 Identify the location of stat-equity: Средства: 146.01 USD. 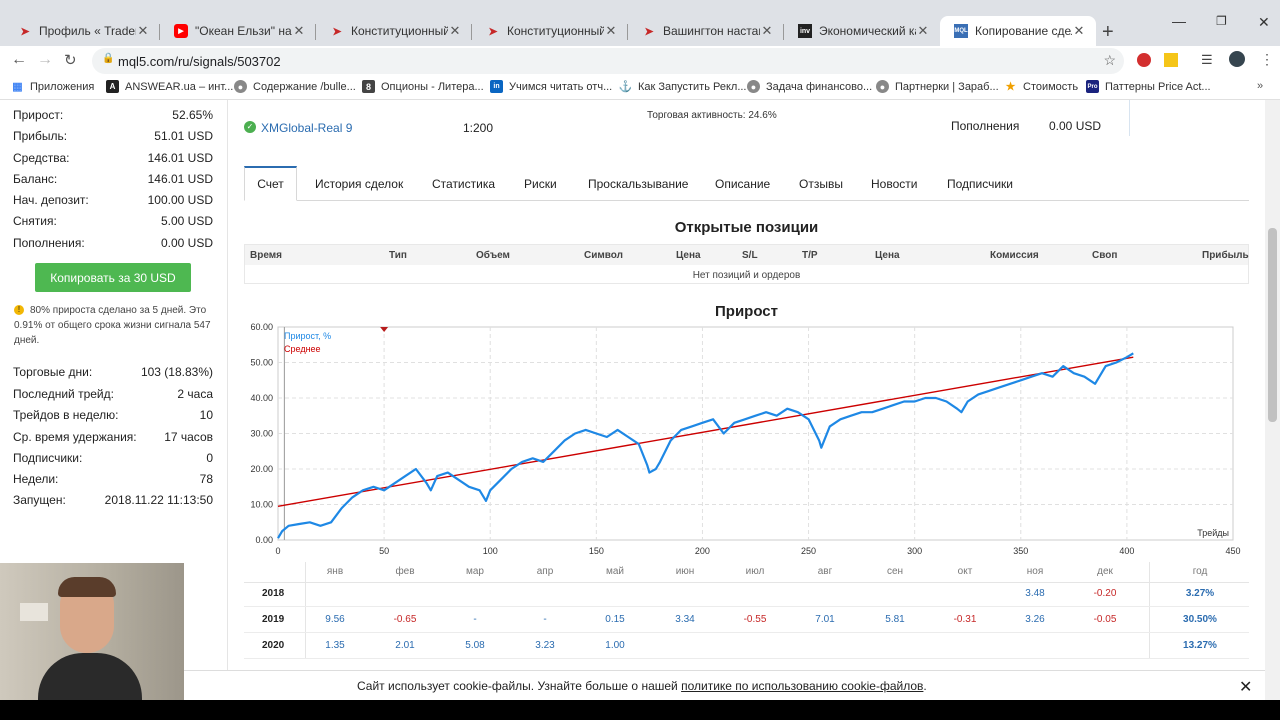
(113, 158).